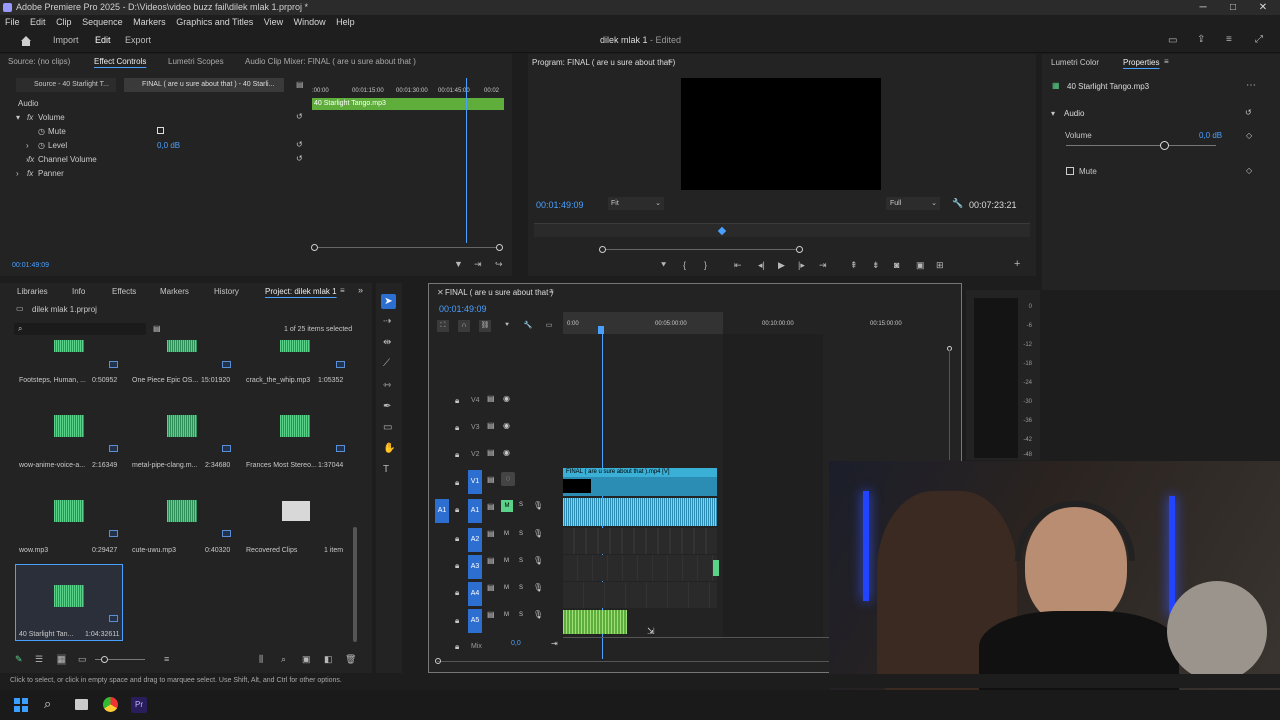 This screenshot has width=1280, height=720. What do you see at coordinates (801, 265) in the screenshot?
I see `step-forward-icon: |▸` at bounding box center [801, 265].